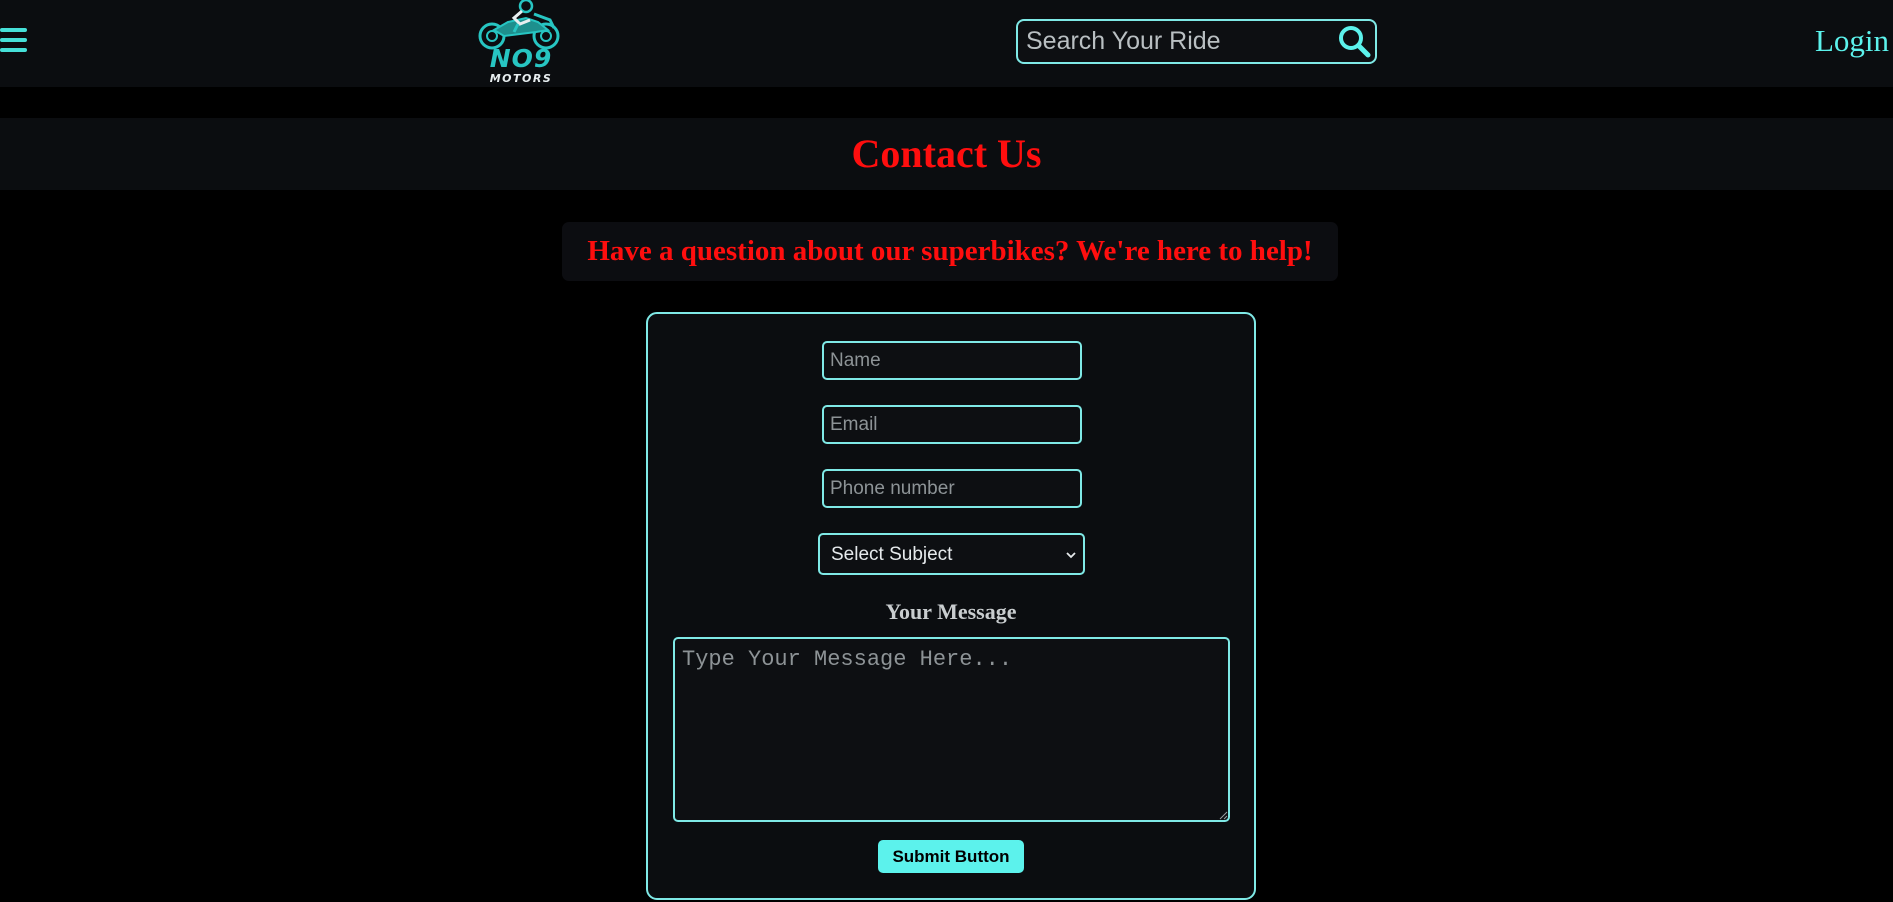  Describe the element at coordinates (952, 360) in the screenshot. I see `name-field` at that location.